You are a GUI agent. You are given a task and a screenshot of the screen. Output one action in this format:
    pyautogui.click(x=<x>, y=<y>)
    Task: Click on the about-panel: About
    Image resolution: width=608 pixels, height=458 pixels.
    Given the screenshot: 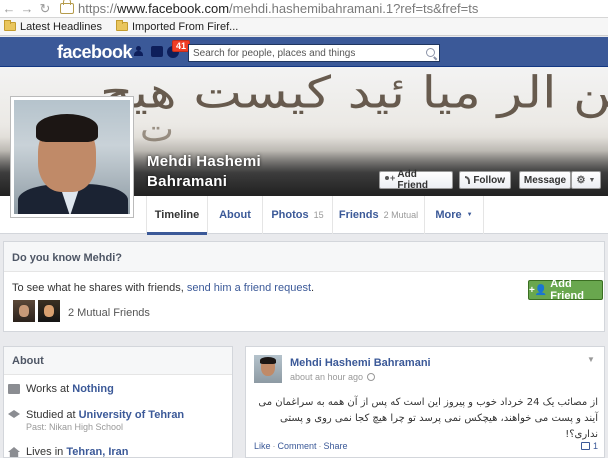 What is the action you would take?
    pyautogui.click(x=118, y=402)
    